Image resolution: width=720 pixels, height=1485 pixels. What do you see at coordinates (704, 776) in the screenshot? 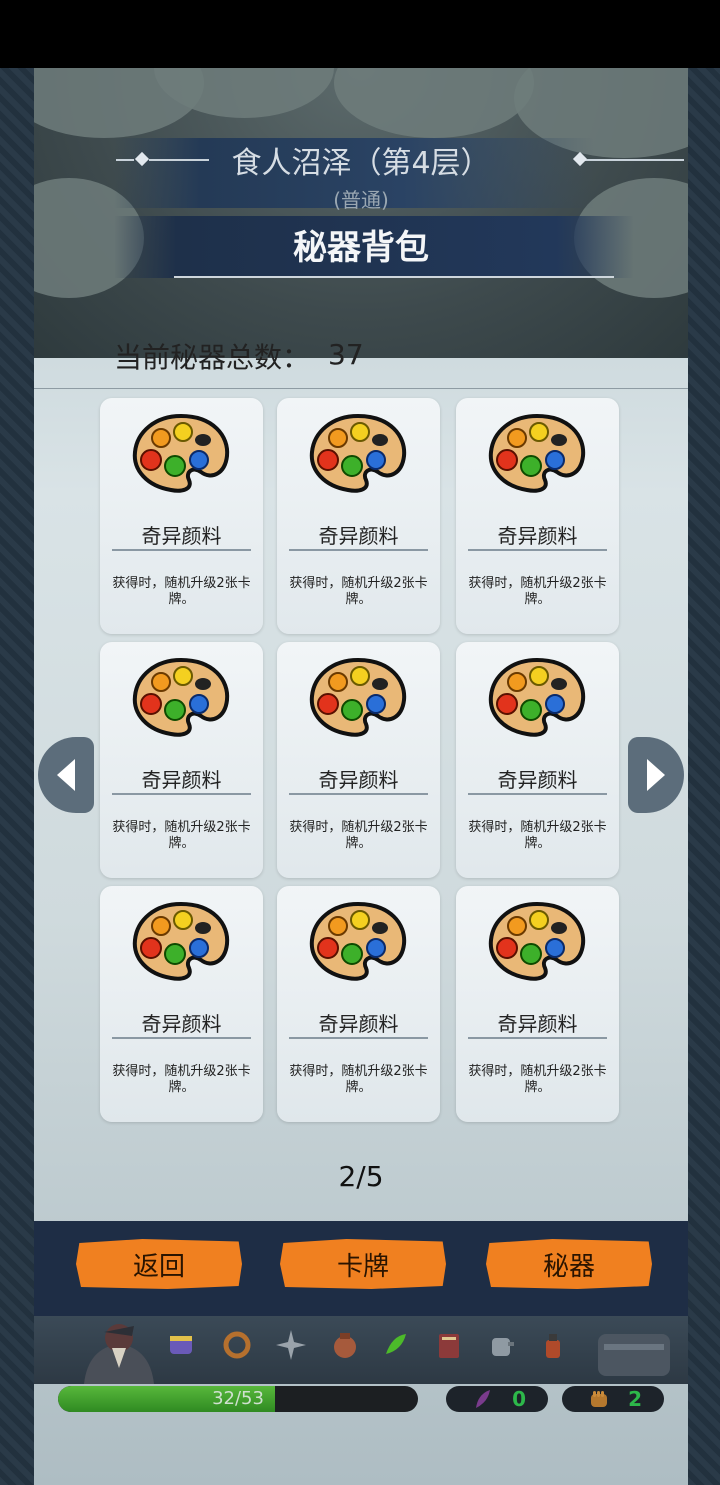
I see `right-border-decoration` at bounding box center [704, 776].